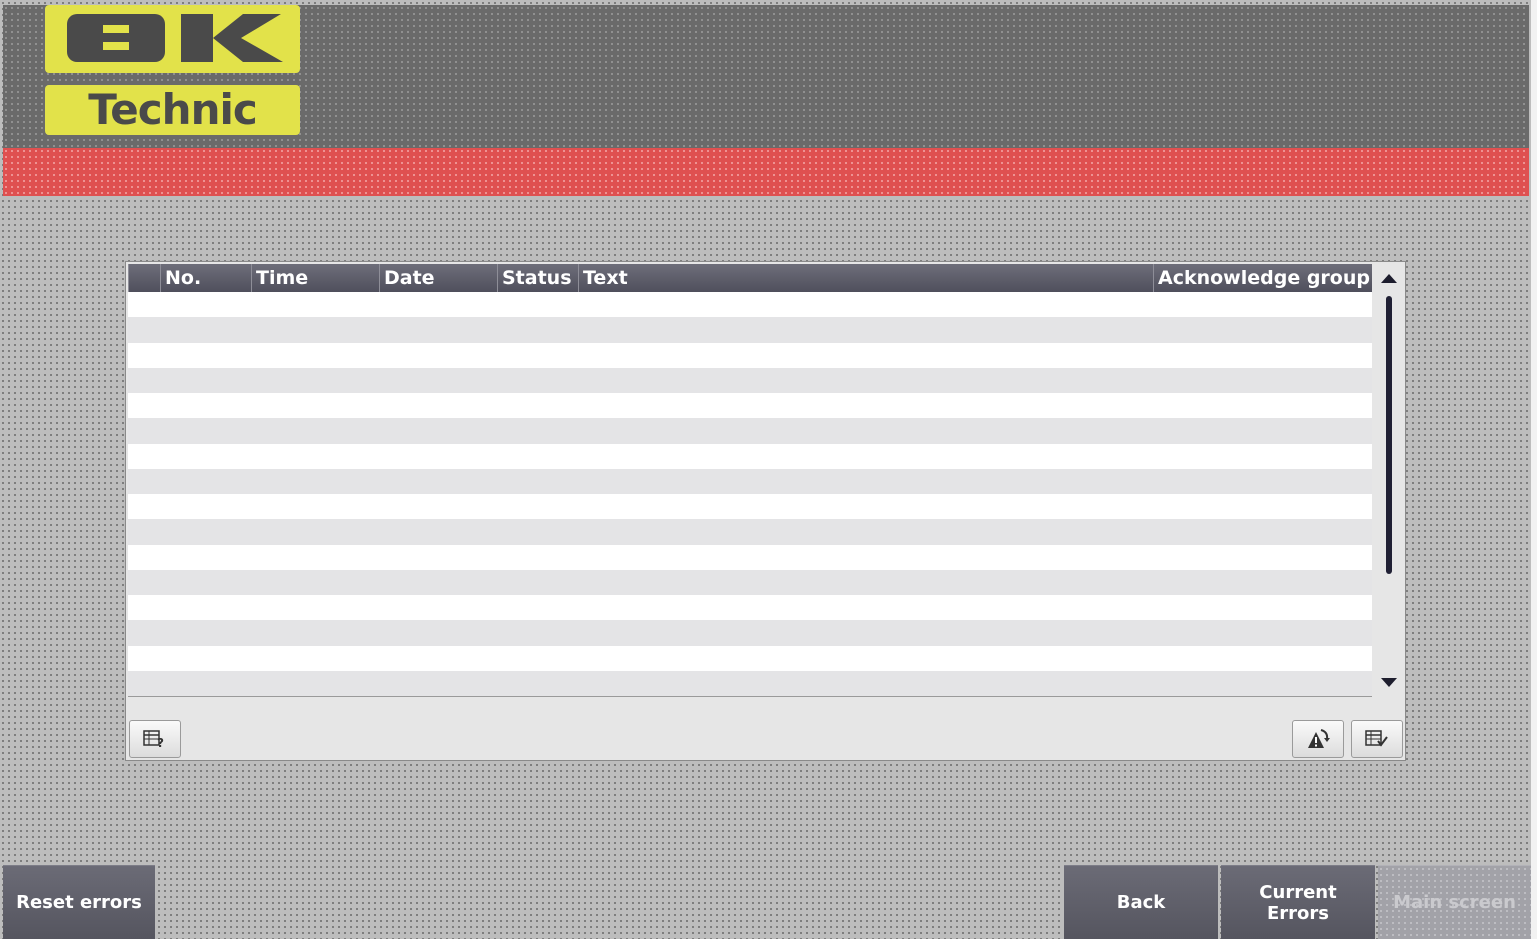 This screenshot has height=939, width=1537. I want to click on acknowledge-button, so click(1318, 739).